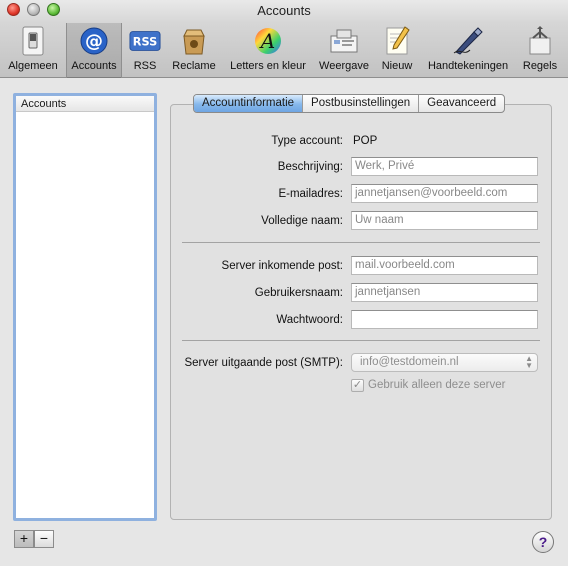 The image size is (568, 566). I want to click on toolbar-item-nieuw: Nieuw, so click(397, 50).